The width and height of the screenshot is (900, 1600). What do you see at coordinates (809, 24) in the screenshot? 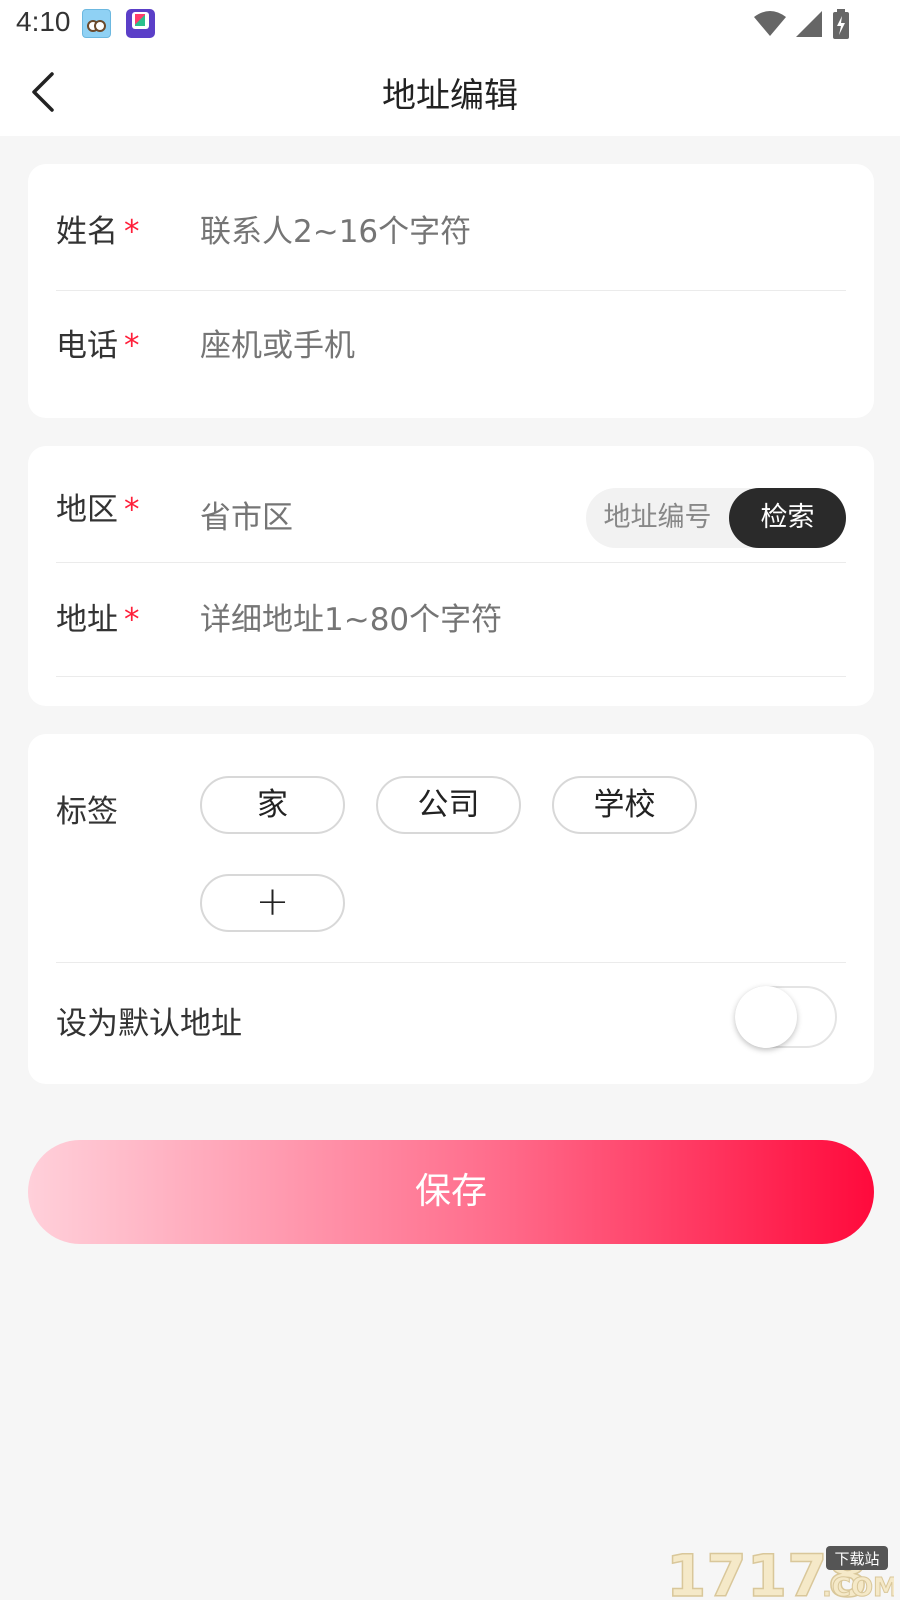
I see `signal-icon` at bounding box center [809, 24].